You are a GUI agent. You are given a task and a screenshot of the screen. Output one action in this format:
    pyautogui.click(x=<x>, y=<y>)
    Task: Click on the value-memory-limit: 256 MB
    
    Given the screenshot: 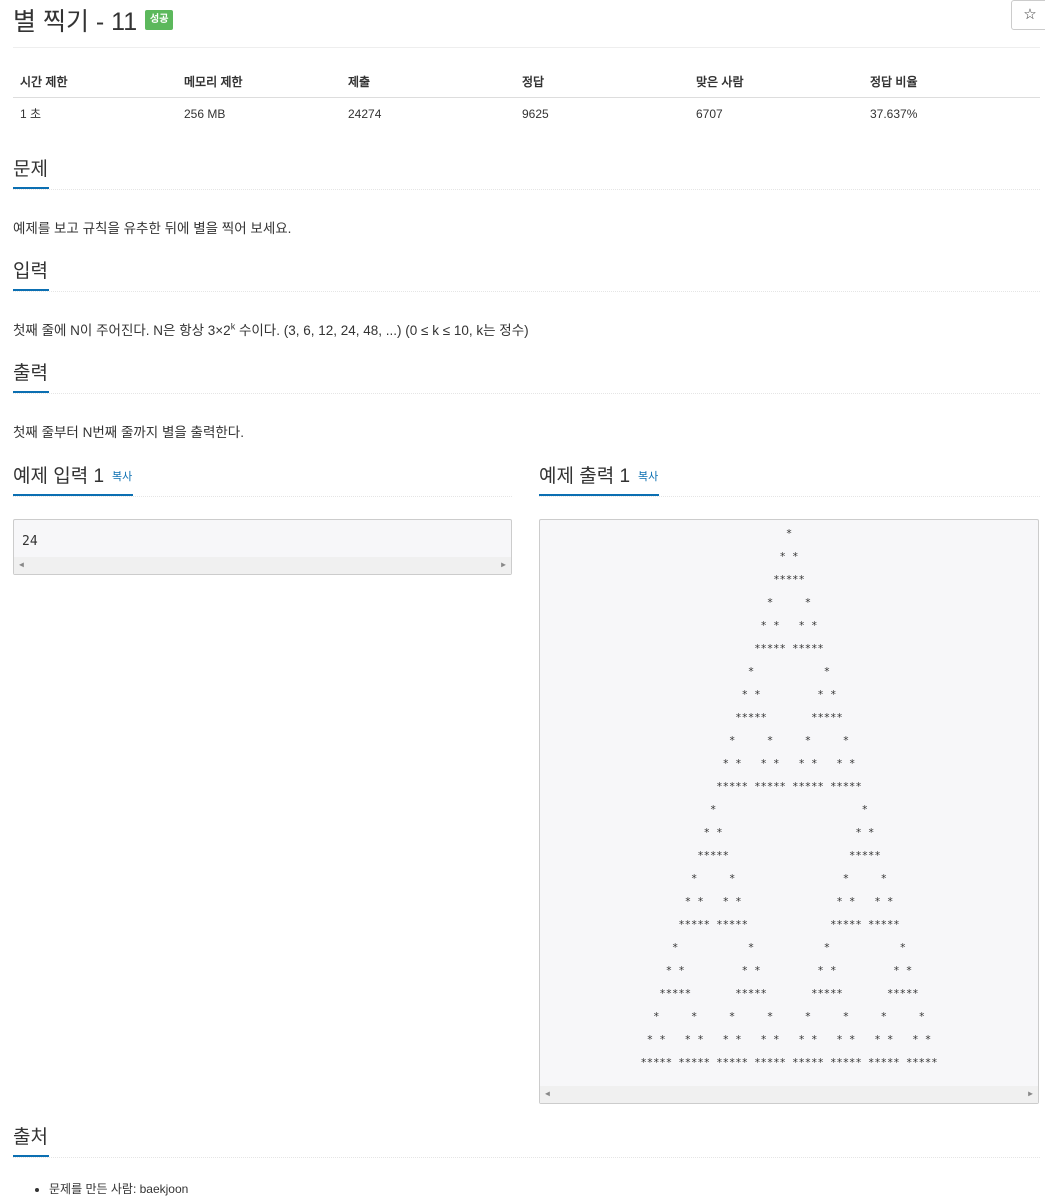 What is the action you would take?
    pyautogui.click(x=205, y=113)
    